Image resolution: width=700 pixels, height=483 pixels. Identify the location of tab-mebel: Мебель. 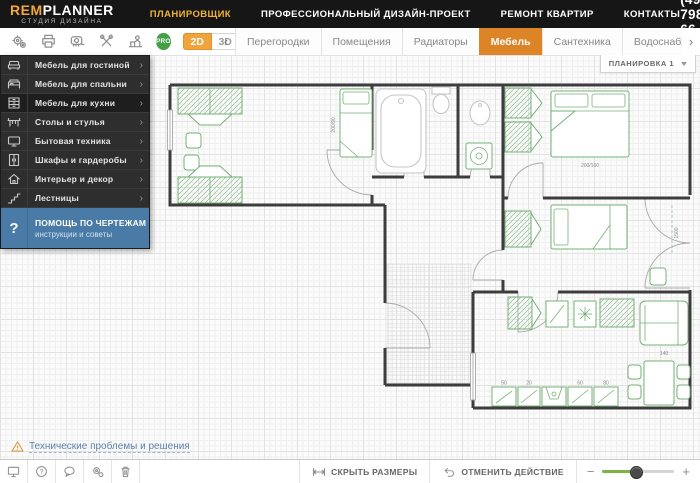
(510, 41).